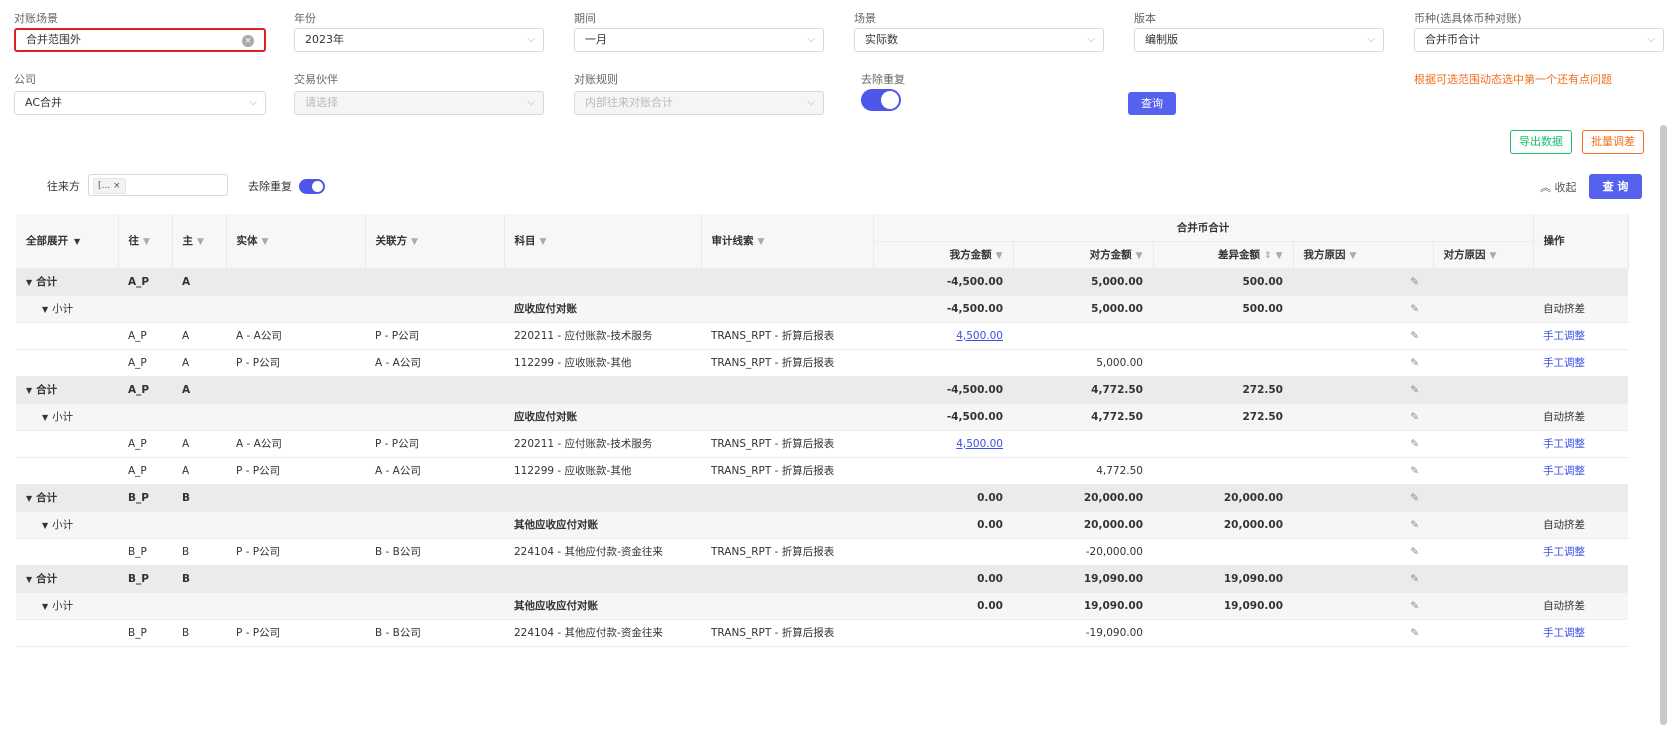 The width and height of the screenshot is (1669, 732). What do you see at coordinates (1581, 525) in the screenshot?
I see `operation-cell: 自动挤差` at bounding box center [1581, 525].